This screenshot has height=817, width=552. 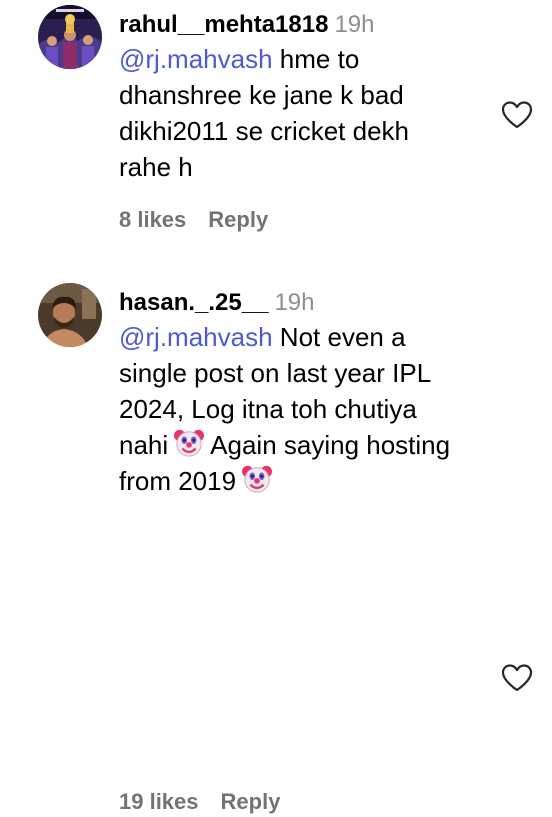 I want to click on comment-text-line: single post on last year IPL, so click(x=275, y=373).